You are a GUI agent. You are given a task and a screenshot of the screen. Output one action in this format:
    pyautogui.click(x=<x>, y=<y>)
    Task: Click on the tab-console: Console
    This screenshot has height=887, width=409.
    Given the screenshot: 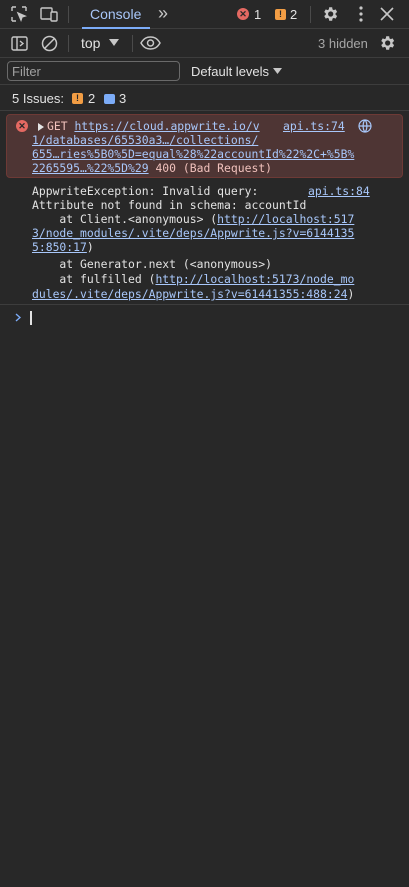 What is the action you would take?
    pyautogui.click(x=116, y=14)
    